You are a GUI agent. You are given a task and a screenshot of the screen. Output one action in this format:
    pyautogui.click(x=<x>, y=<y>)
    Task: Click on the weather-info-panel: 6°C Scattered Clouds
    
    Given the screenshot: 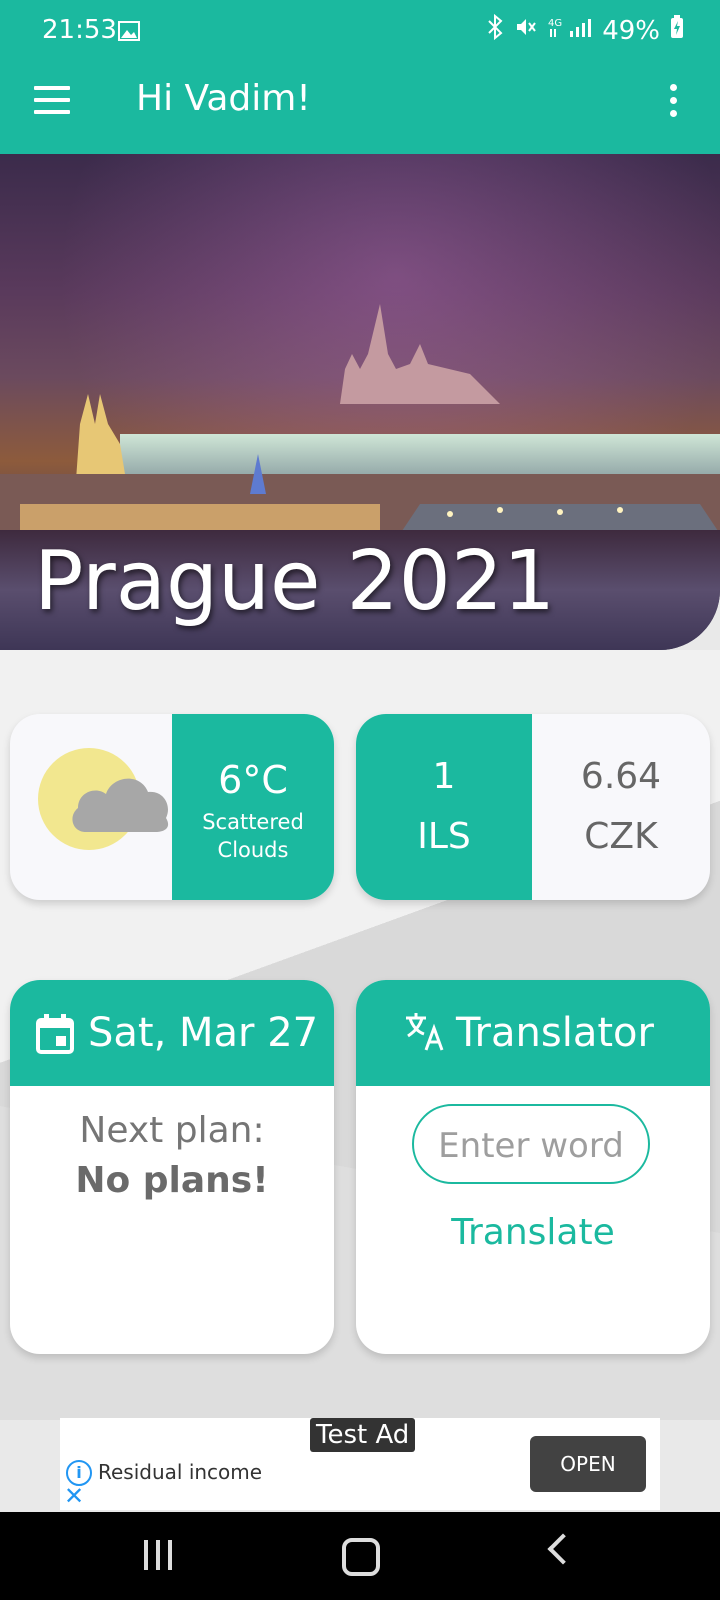 What is the action you would take?
    pyautogui.click(x=253, y=807)
    